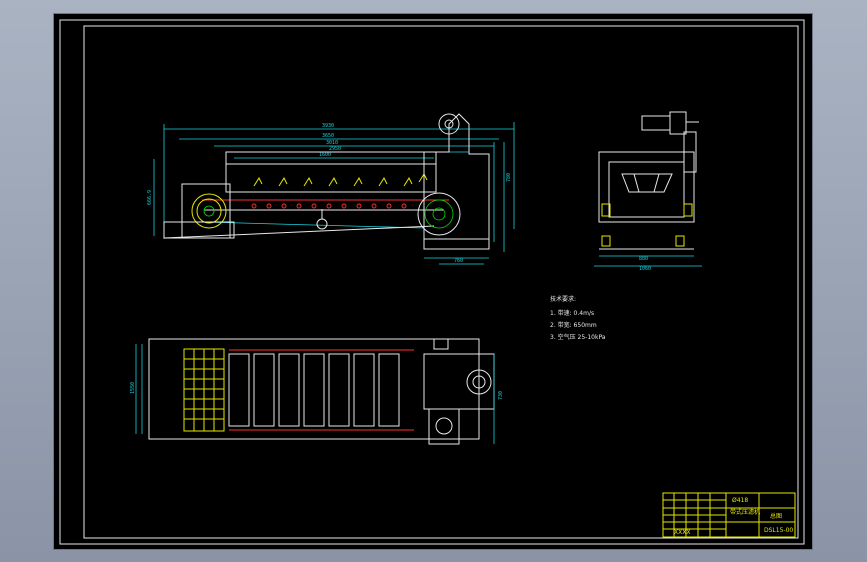  Describe the element at coordinates (331, 189) in the screenshot. I see `front-view: 3930 3650 3010 2950 1600 666.9 780 760` at that location.